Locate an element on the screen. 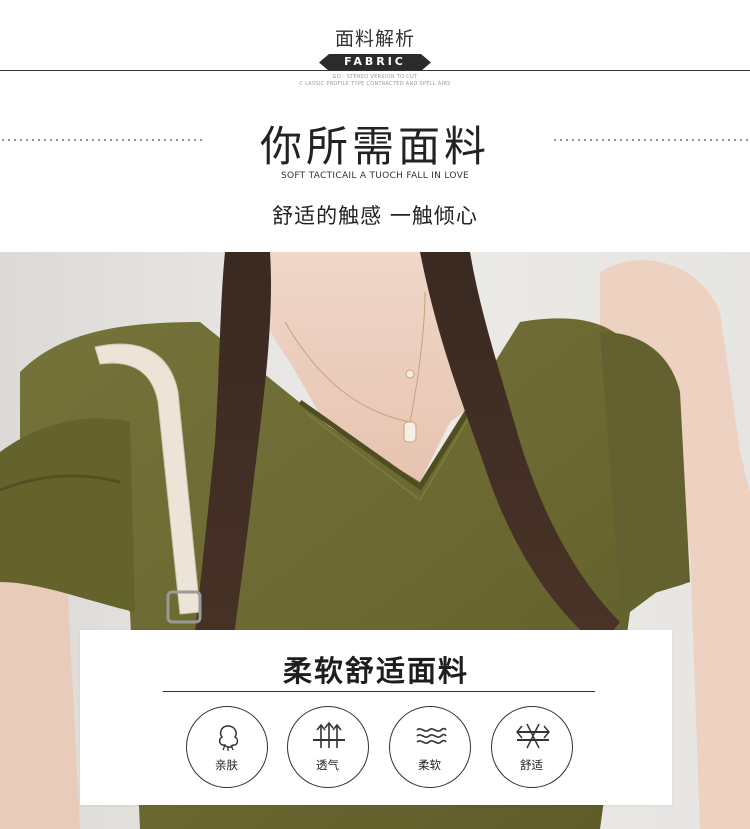  feature-label: 舒适 is located at coordinates (531, 765).